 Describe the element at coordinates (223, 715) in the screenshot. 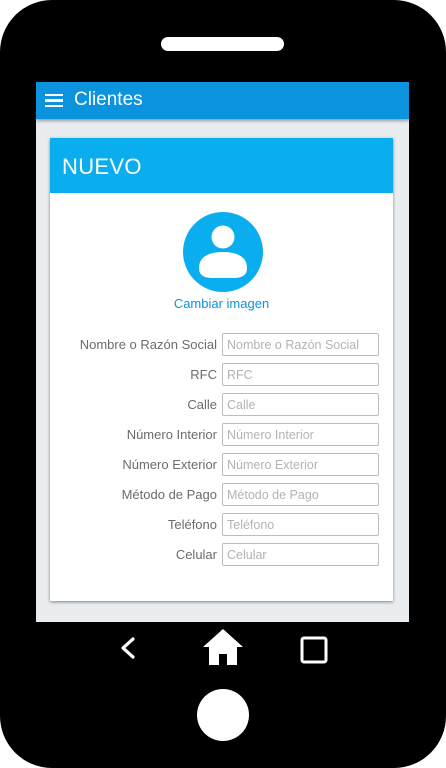

I see `phone-home-button` at that location.